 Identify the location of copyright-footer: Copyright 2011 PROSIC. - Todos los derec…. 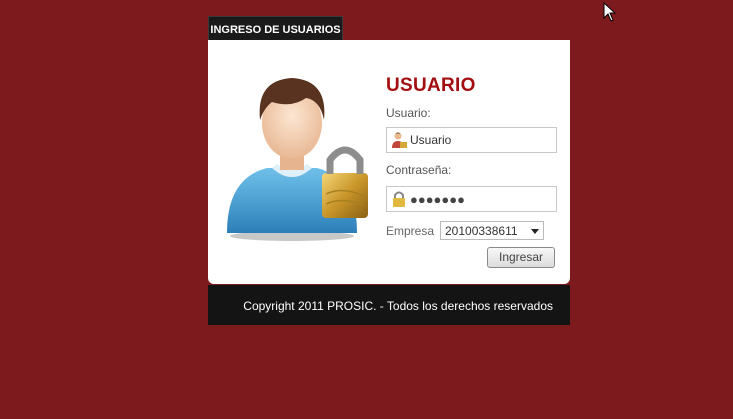
(389, 305).